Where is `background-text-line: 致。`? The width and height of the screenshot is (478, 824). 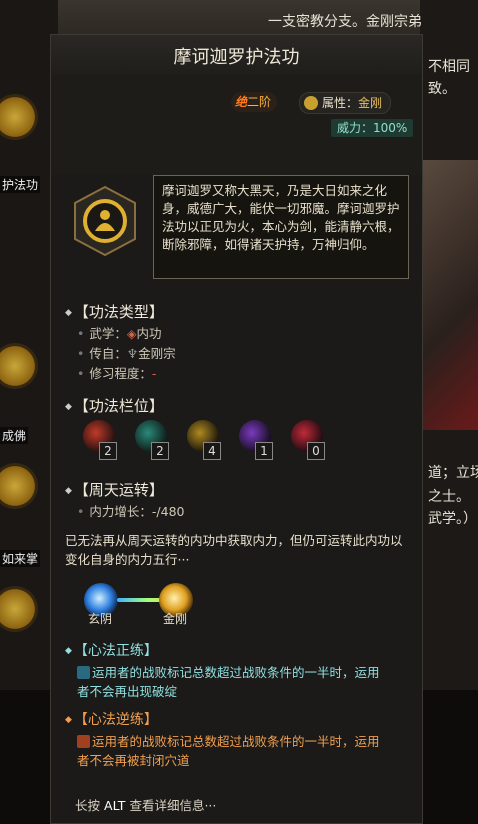
background-text-line: 致。 is located at coordinates (442, 89).